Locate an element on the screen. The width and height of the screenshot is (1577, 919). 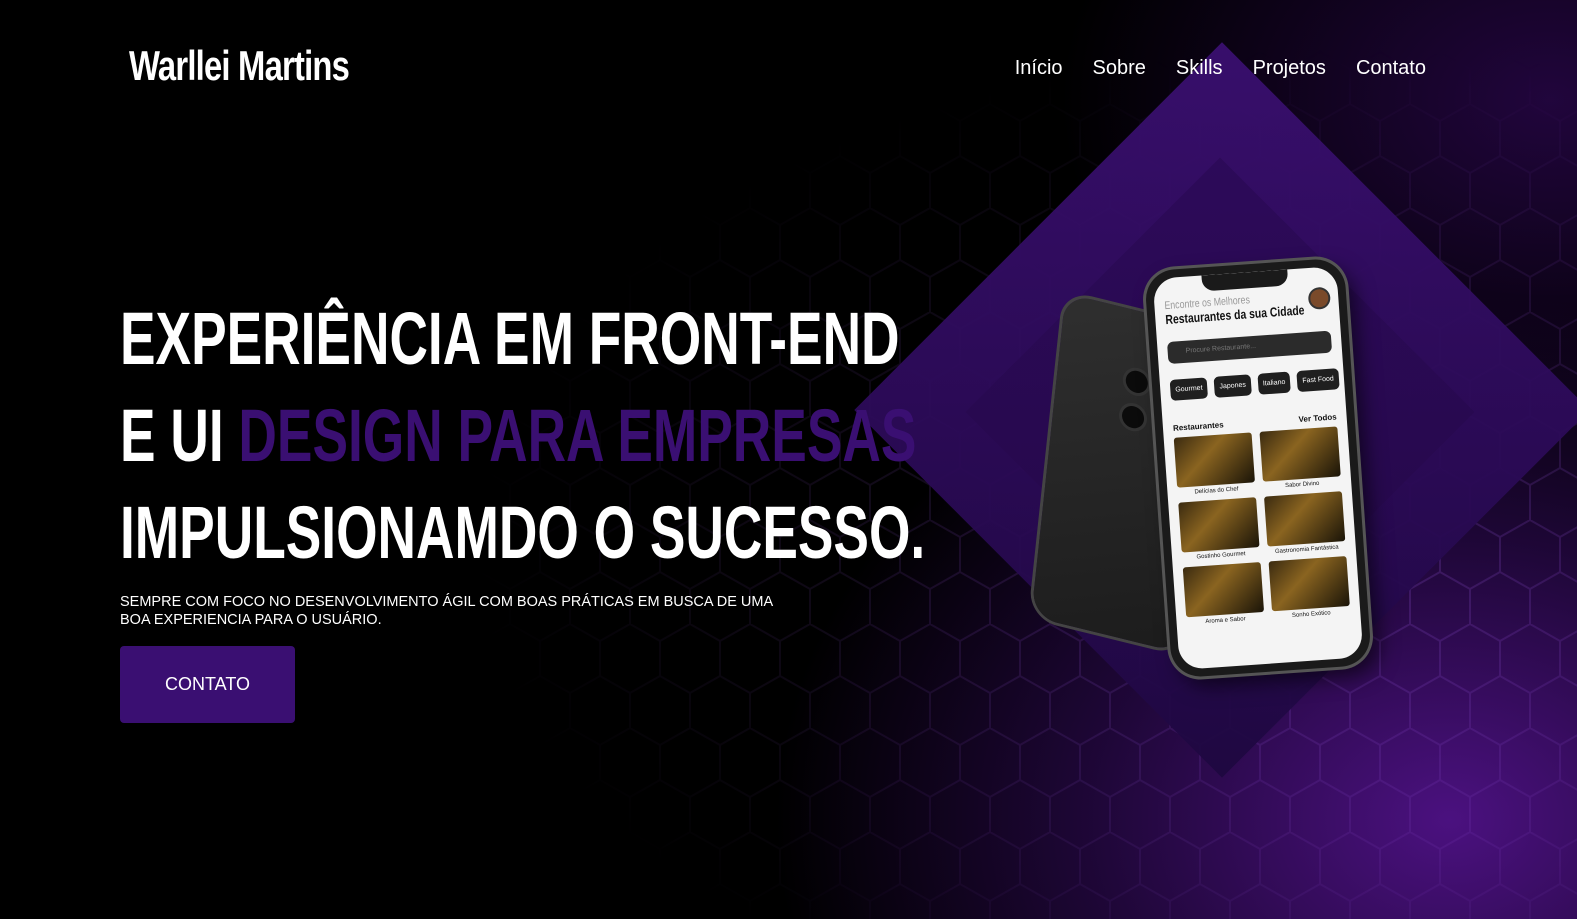
nav-link-skills: Skills is located at coordinates (1199, 68).